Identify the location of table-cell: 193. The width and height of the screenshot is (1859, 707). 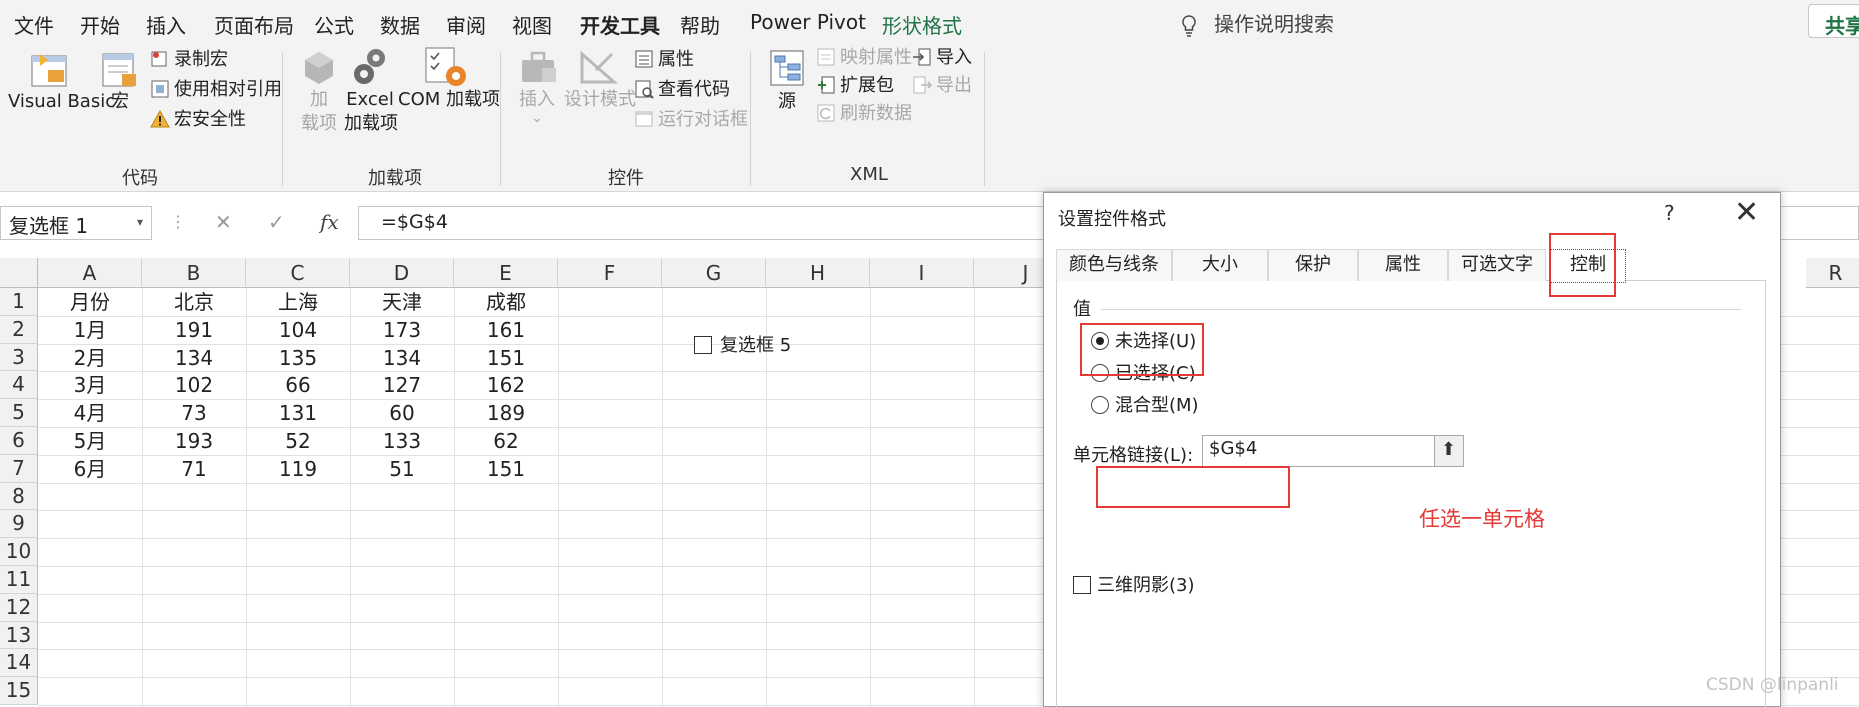
(194, 441).